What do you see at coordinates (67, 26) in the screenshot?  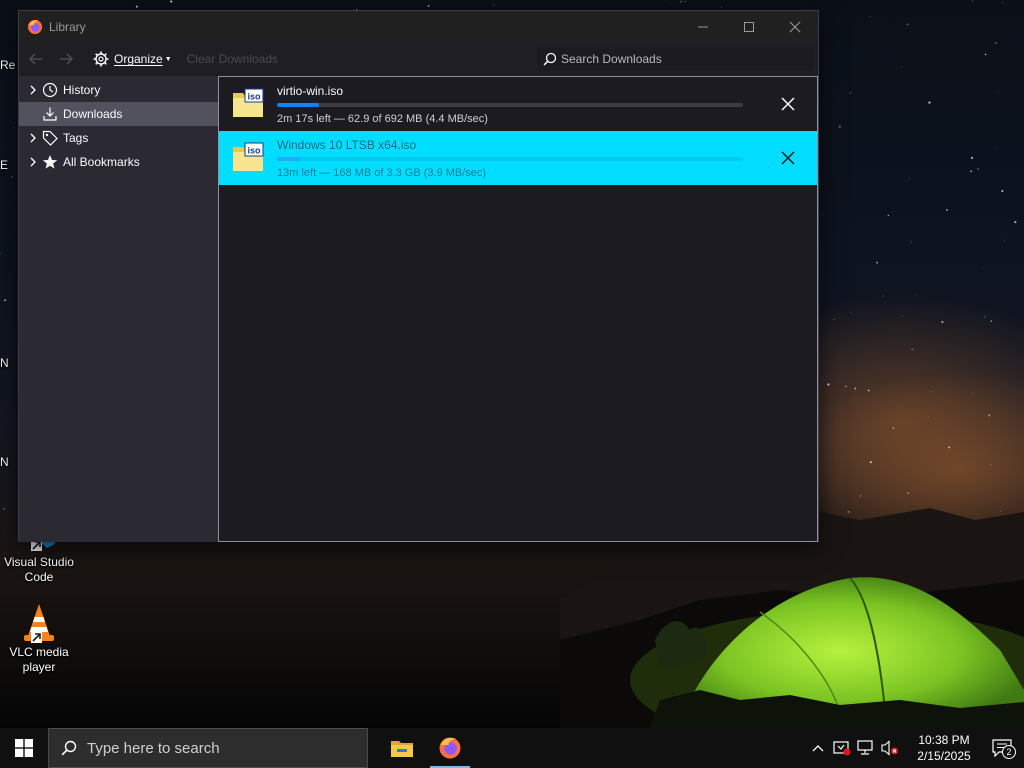 I see `window-title: Library` at bounding box center [67, 26].